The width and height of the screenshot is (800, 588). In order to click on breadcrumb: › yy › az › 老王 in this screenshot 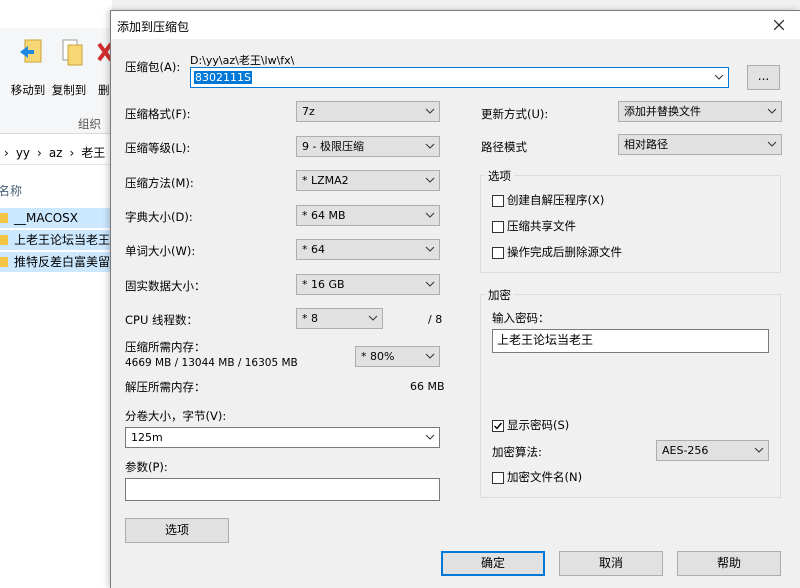, I will do `click(56, 153)`.